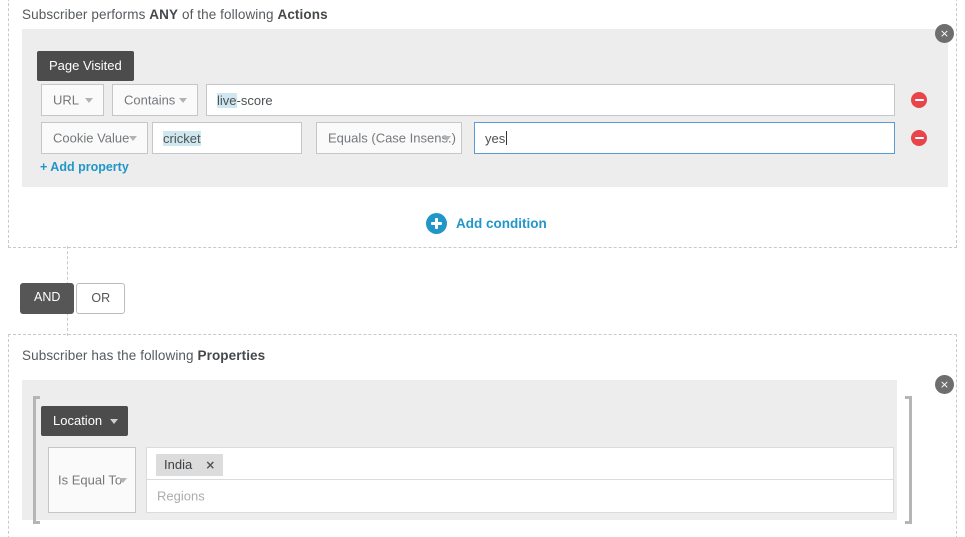 The width and height of the screenshot is (965, 537). What do you see at coordinates (110, 355) in the screenshot?
I see `properties-title-prefix: Subscriber has the following` at bounding box center [110, 355].